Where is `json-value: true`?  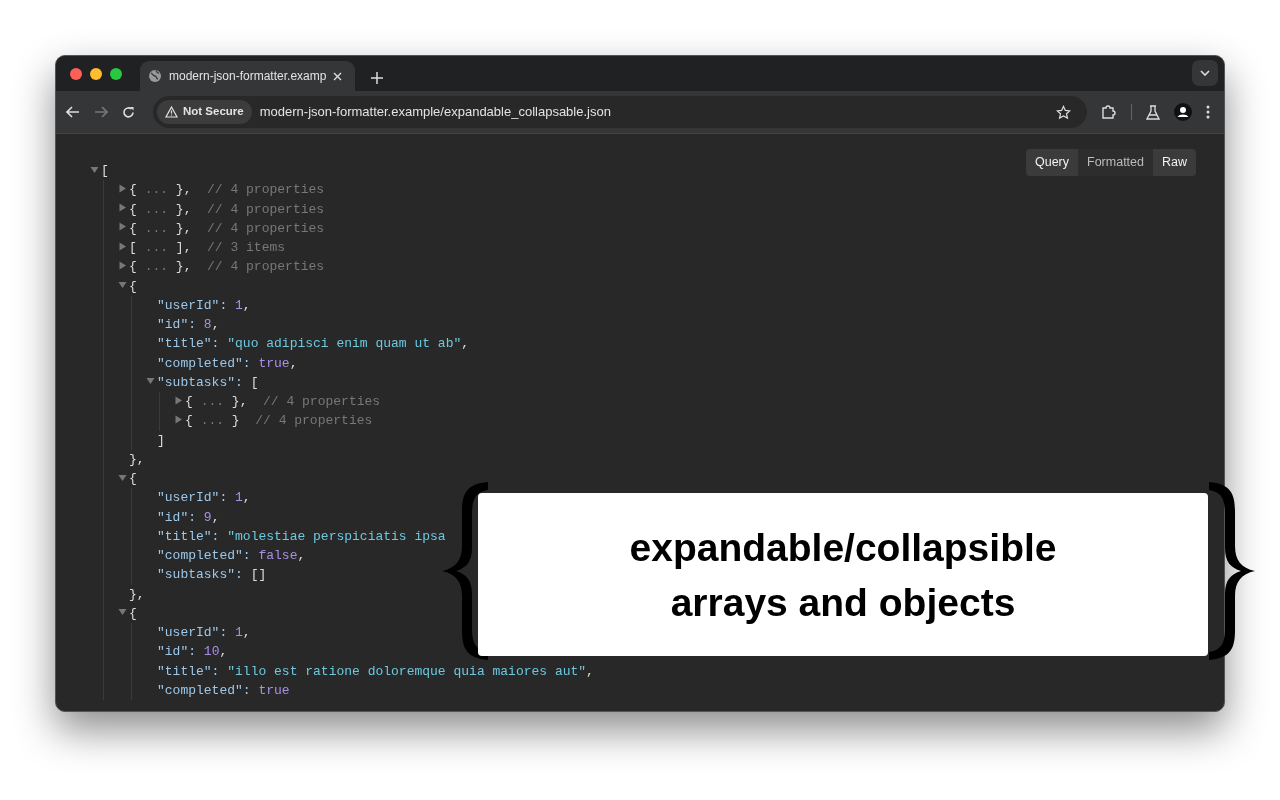
json-value: true is located at coordinates (274, 363).